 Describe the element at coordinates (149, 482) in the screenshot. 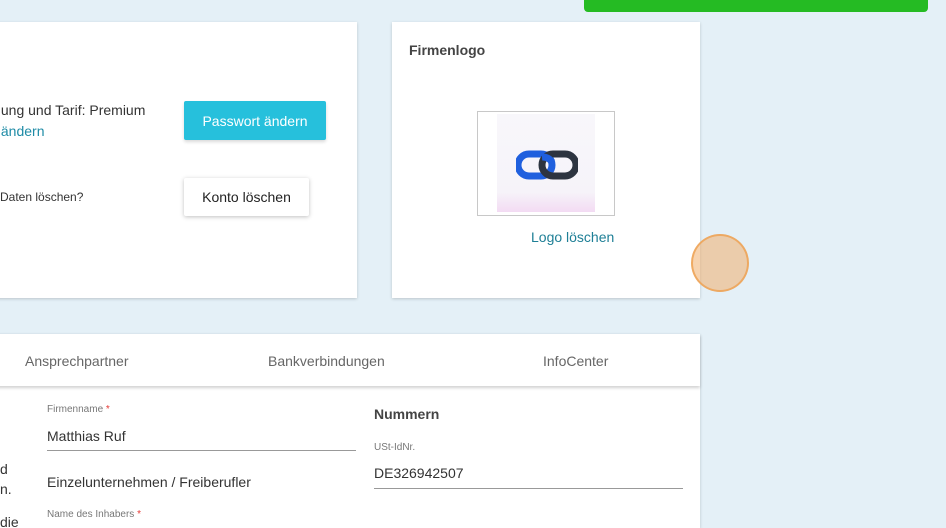

I see `company-type-select: Einzelunternehmen / Freiberufler` at that location.